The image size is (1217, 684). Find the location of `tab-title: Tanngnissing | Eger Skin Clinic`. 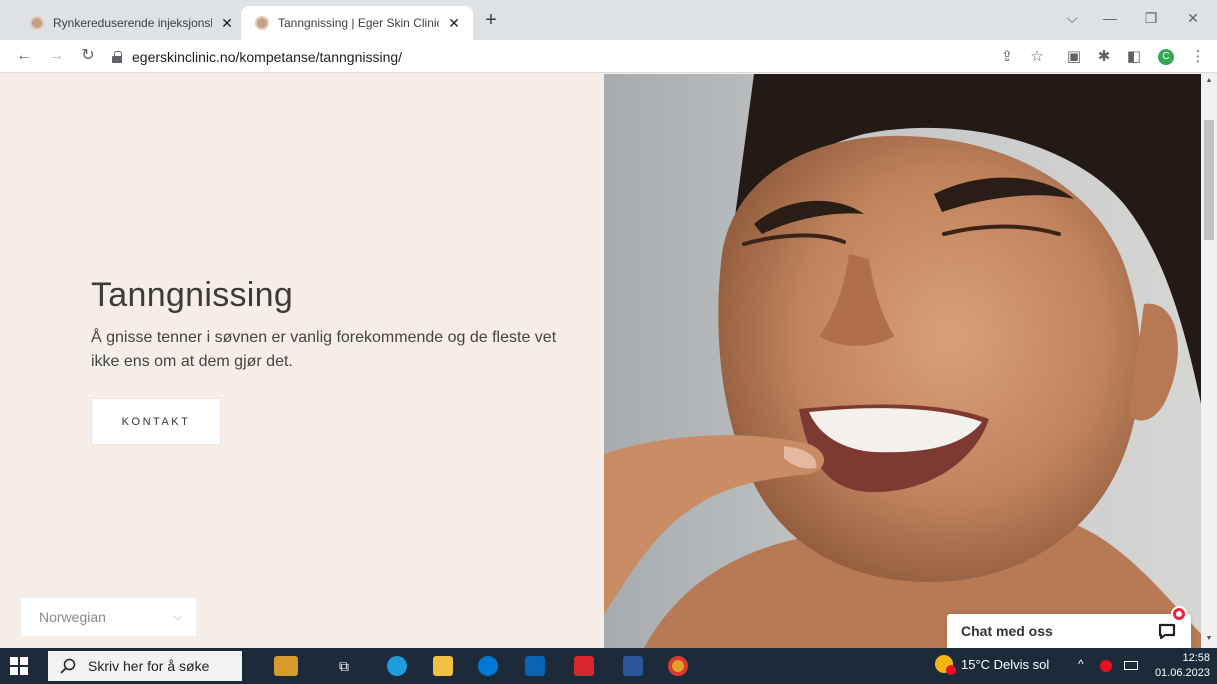

tab-title: Tanngnissing | Eger Skin Clinic is located at coordinates (358, 23).